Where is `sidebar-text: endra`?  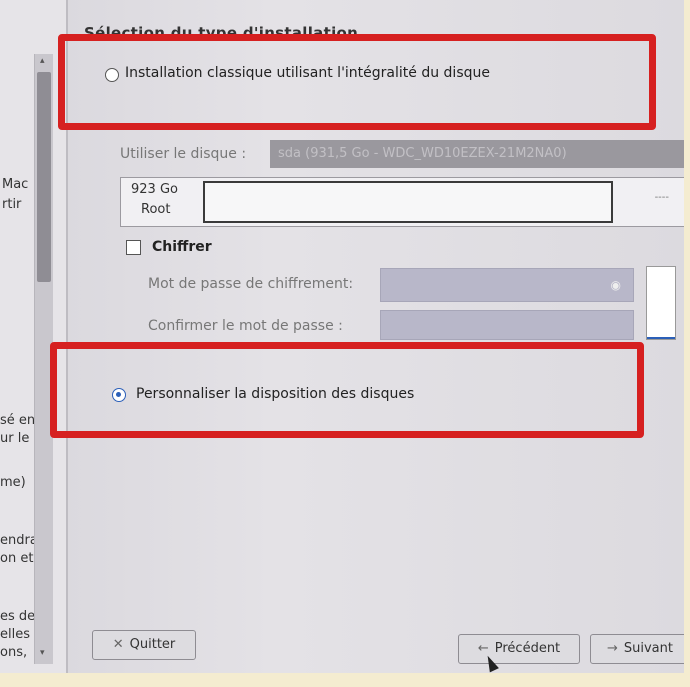 sidebar-text: endra is located at coordinates (19, 540).